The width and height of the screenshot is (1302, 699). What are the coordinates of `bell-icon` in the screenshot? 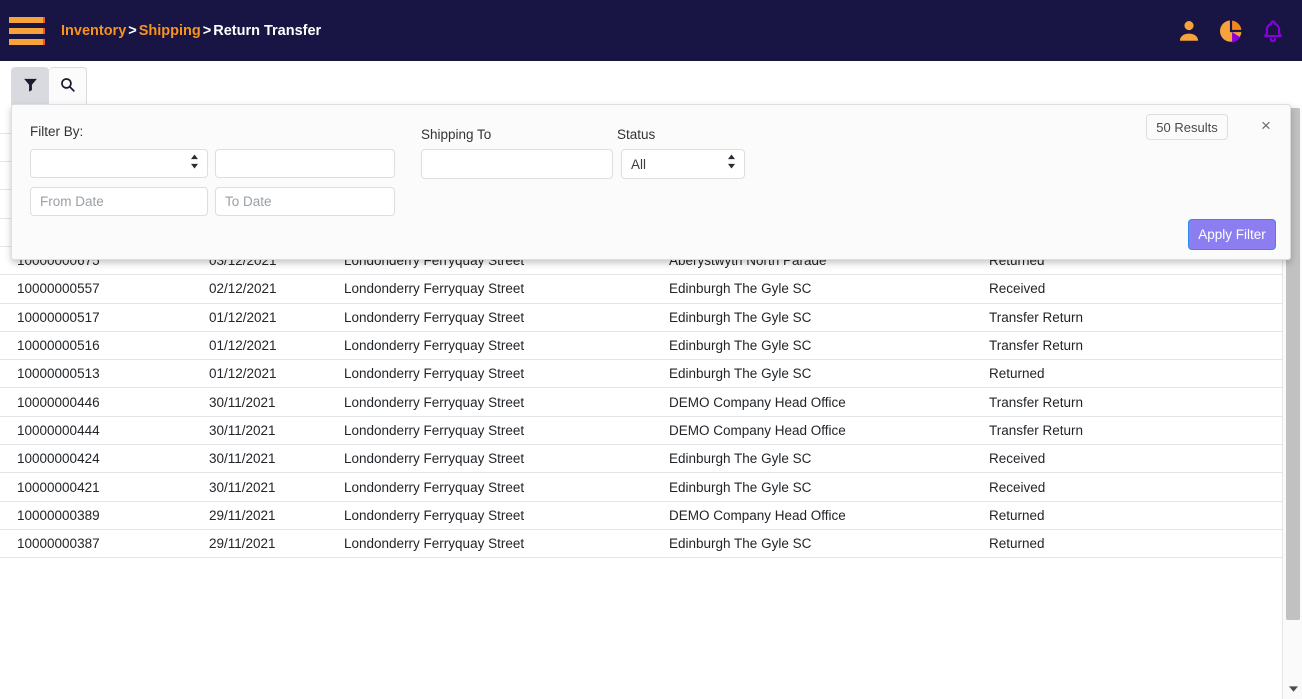 It's located at (1273, 31).